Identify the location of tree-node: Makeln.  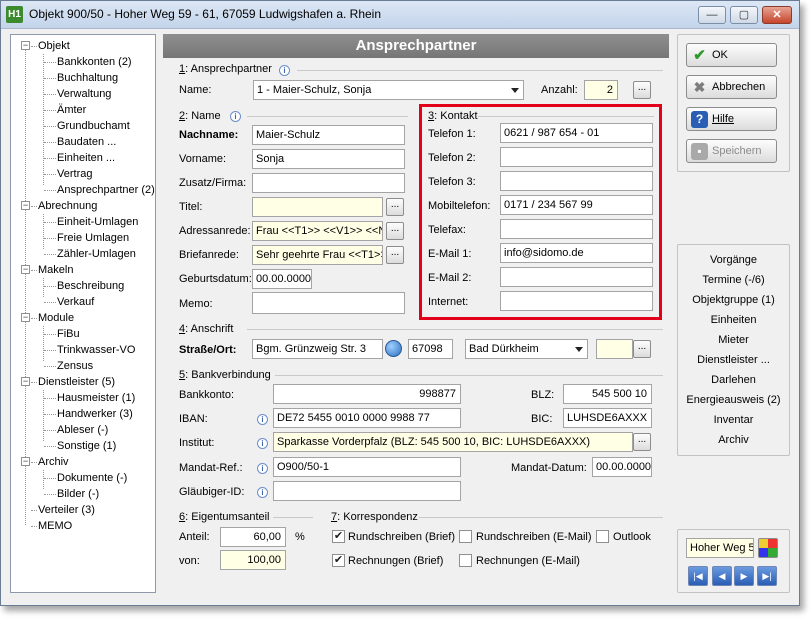
(55, 270).